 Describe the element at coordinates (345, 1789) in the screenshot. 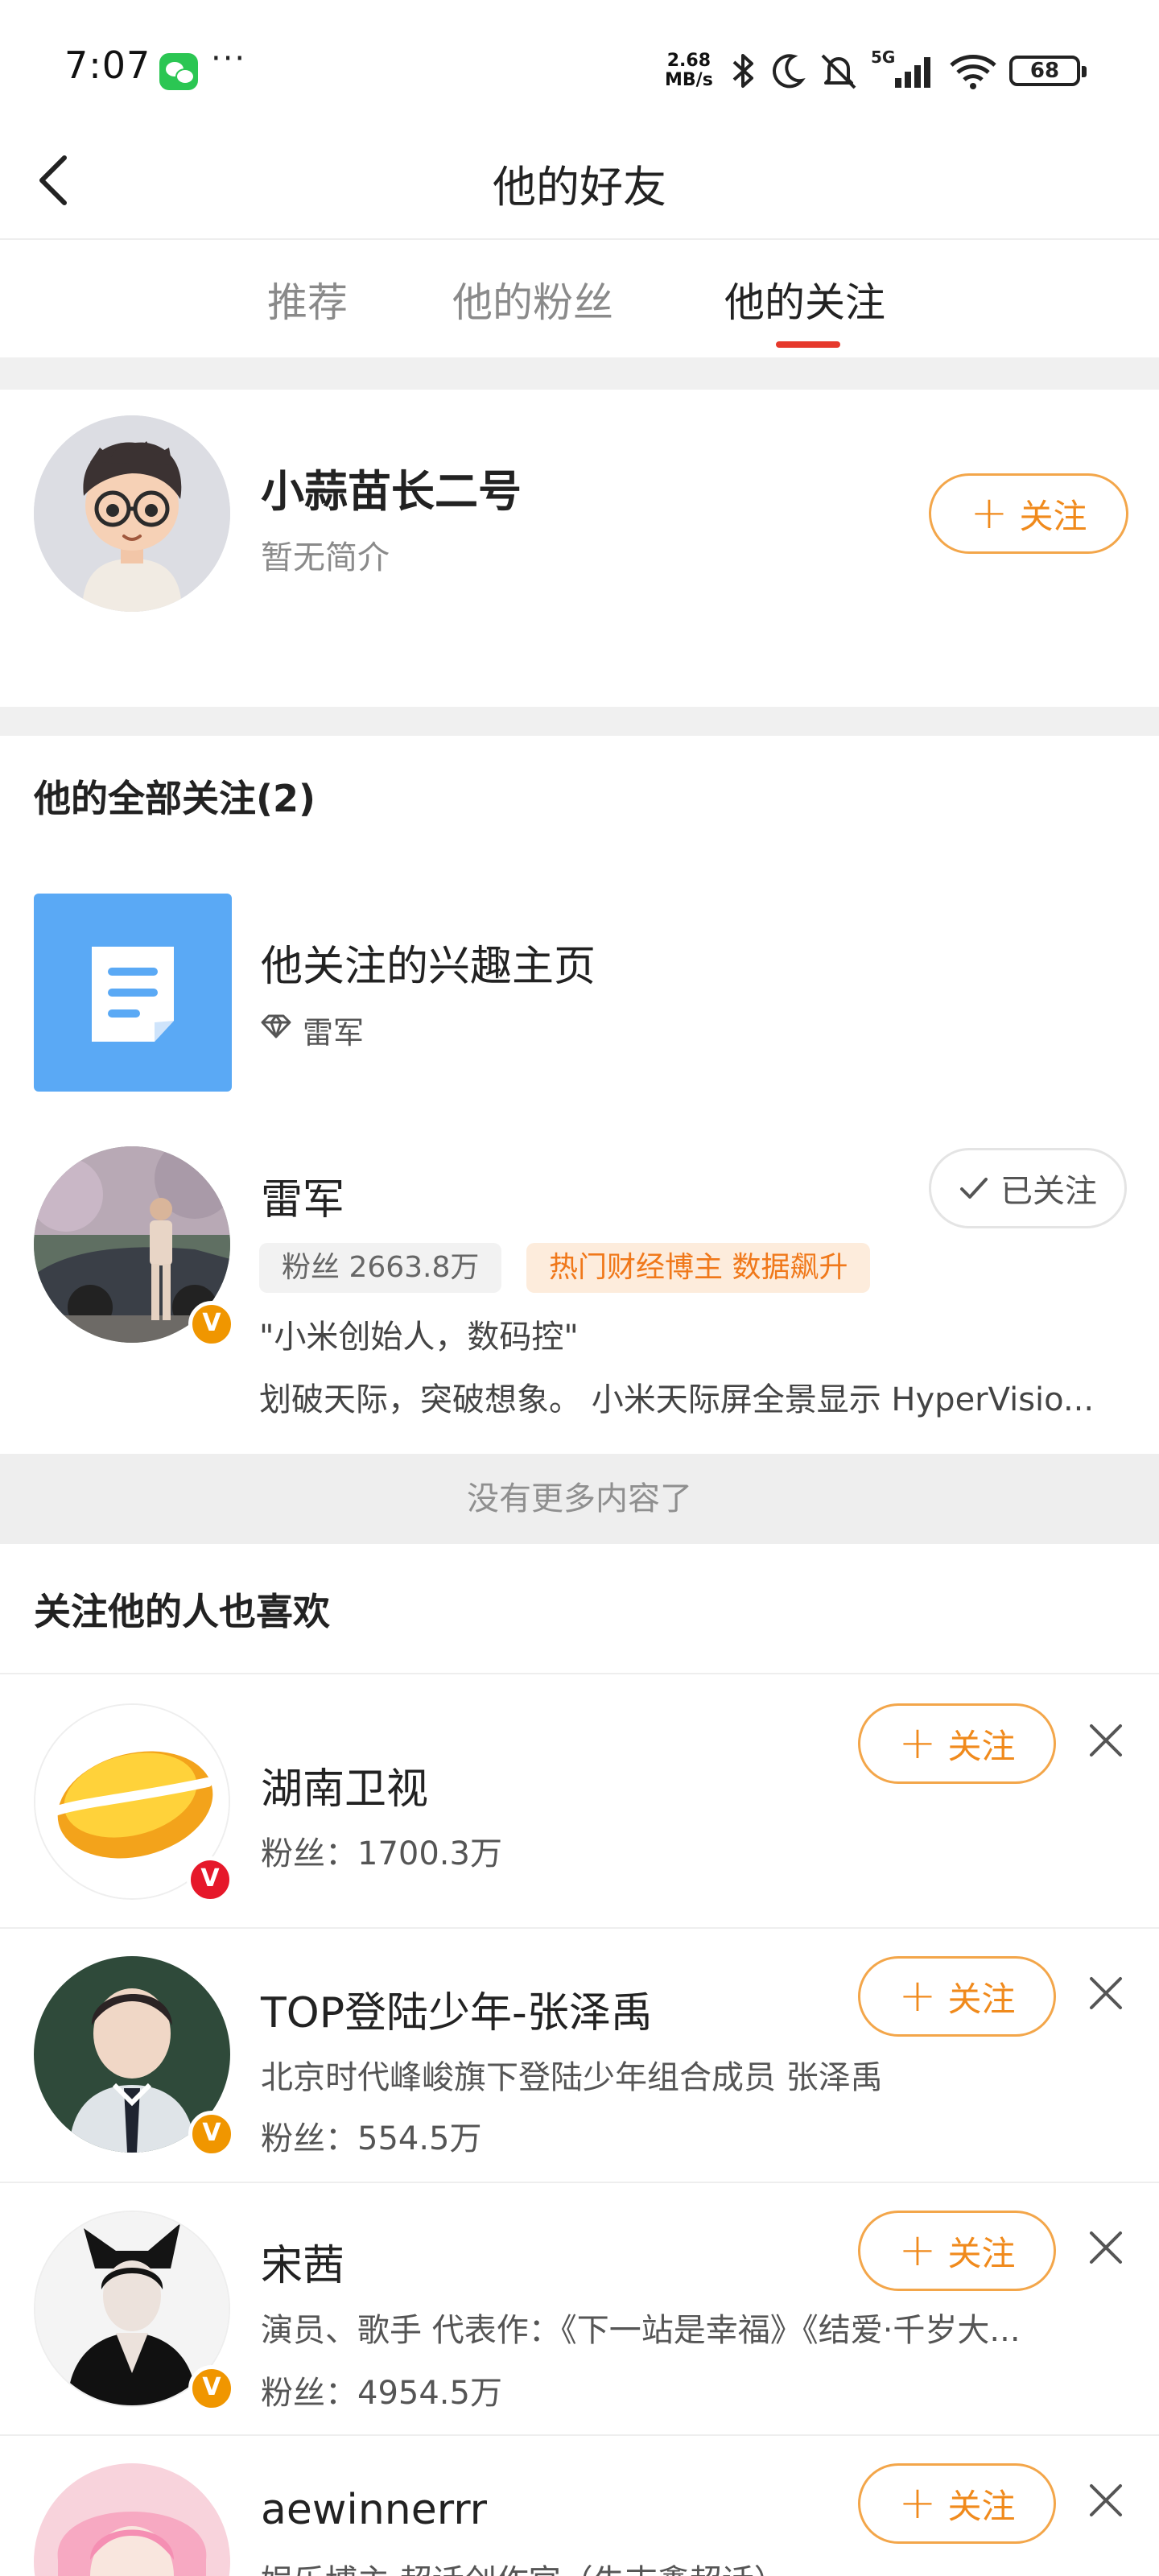

I see `user-name: 湖南卫视` at that location.